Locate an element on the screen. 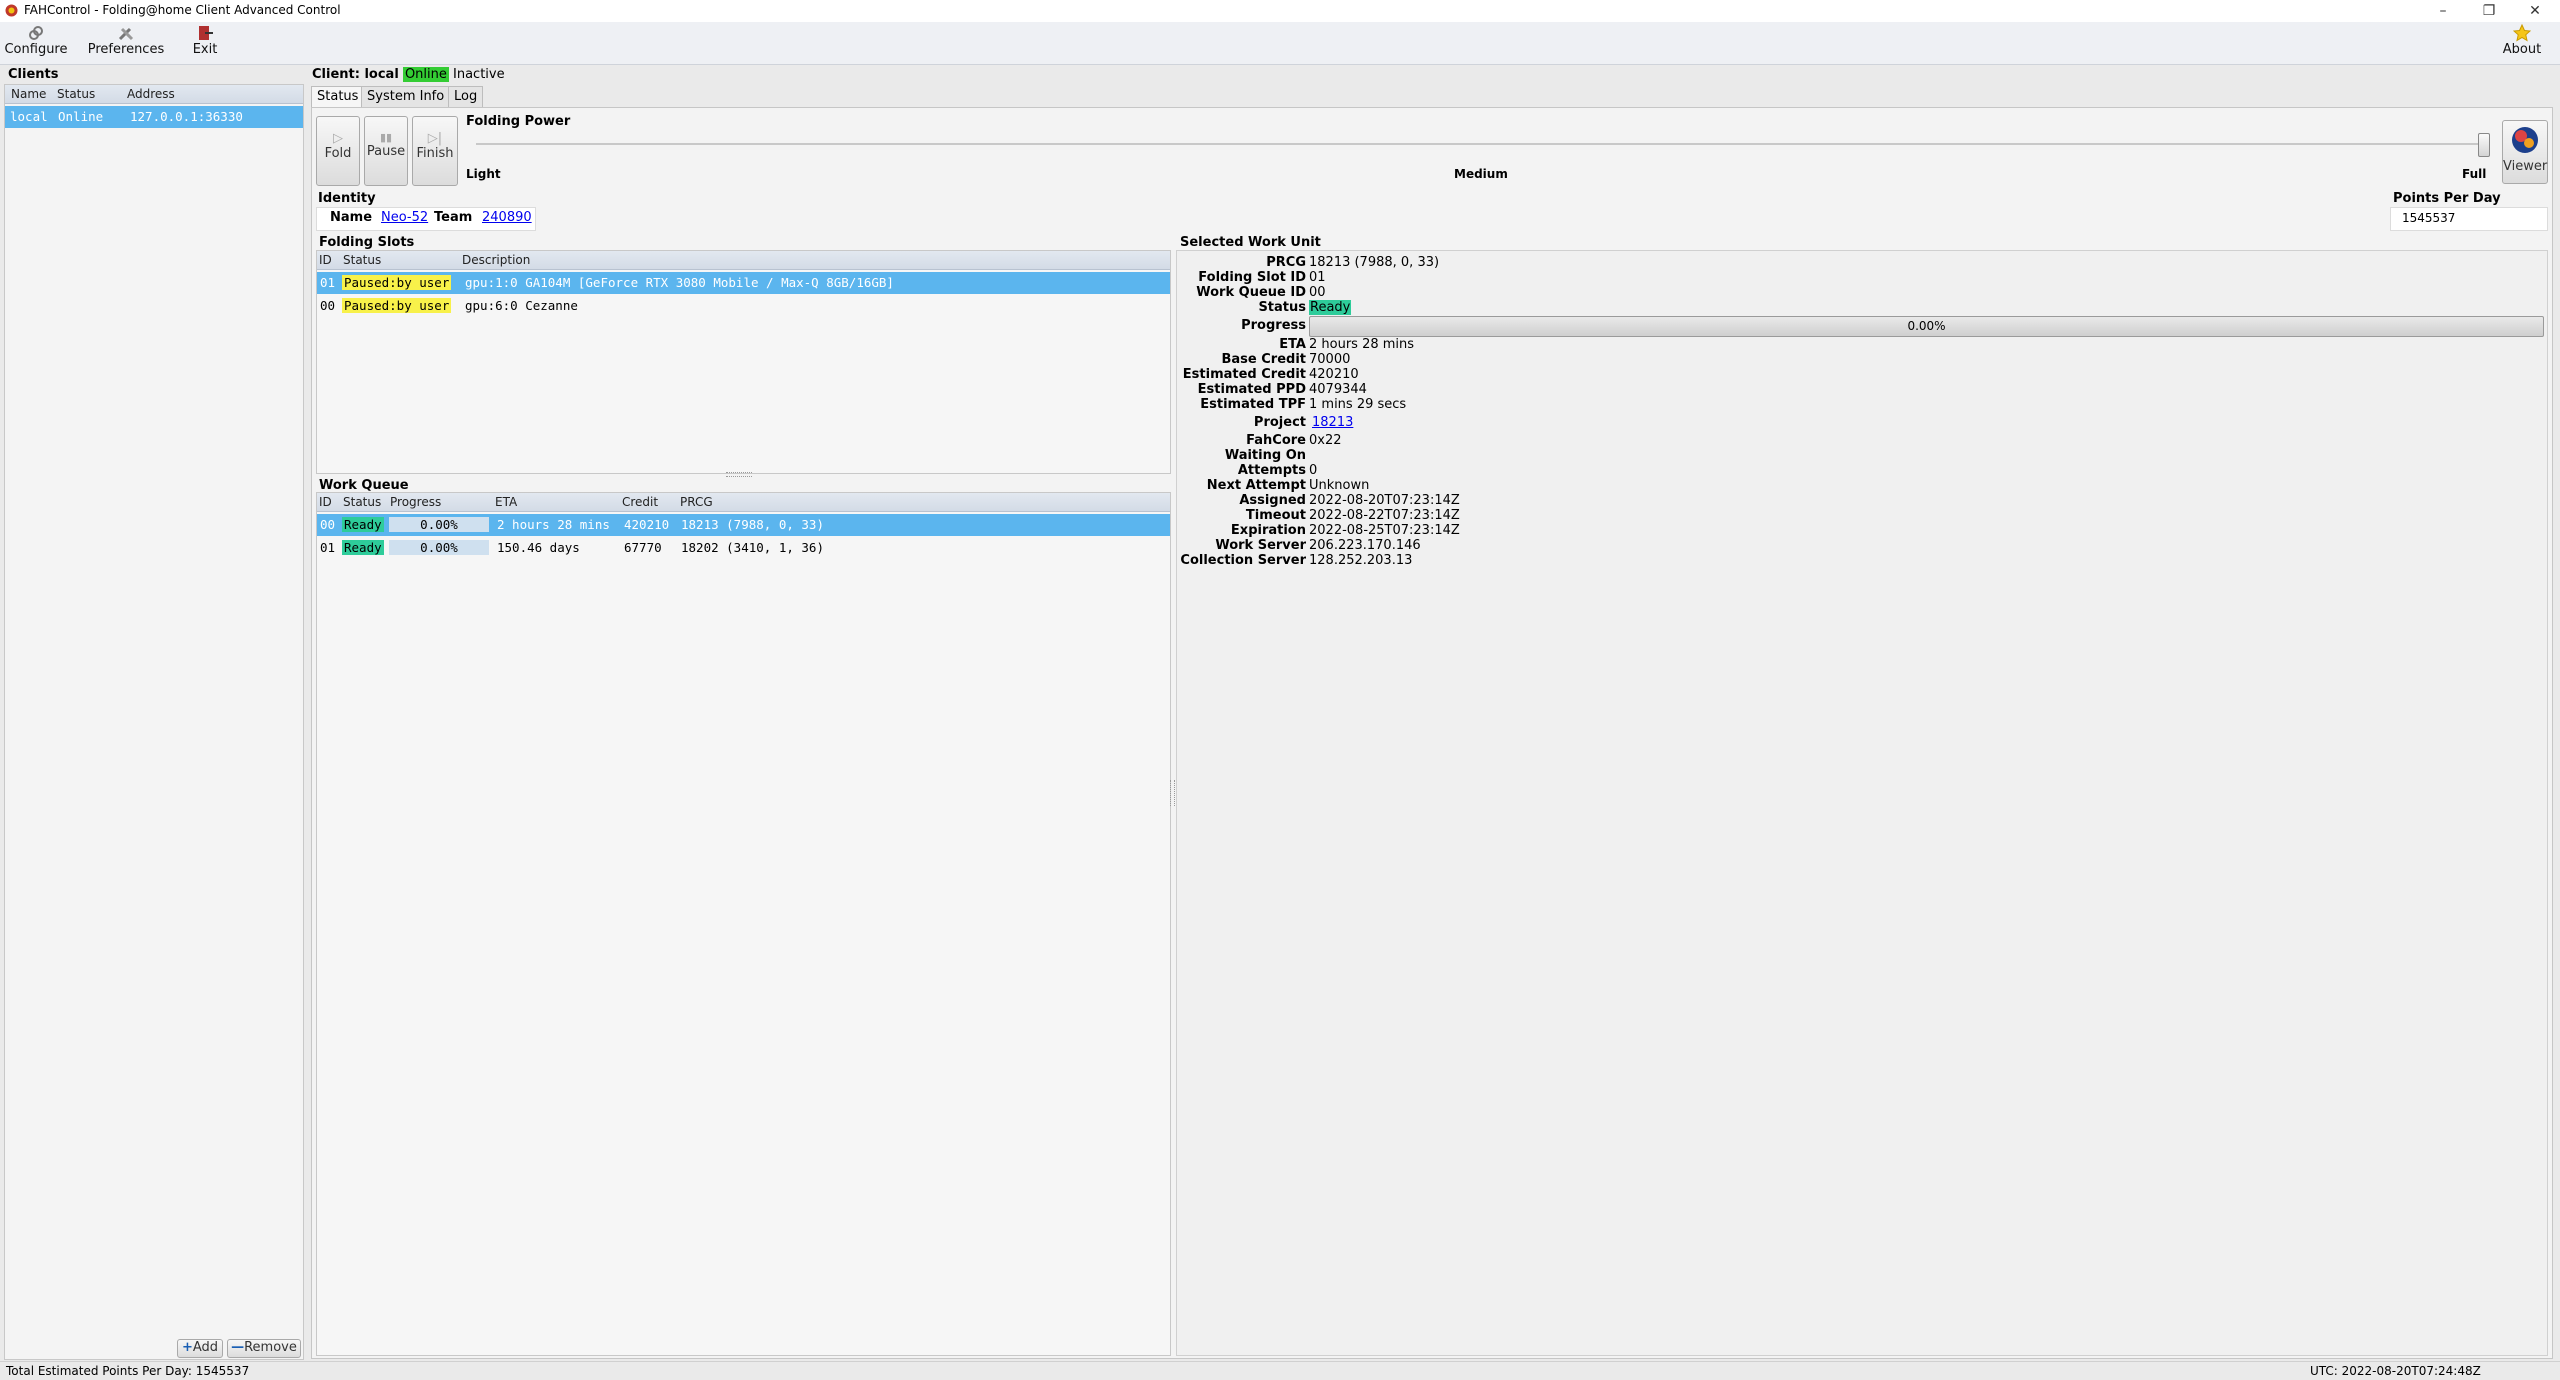 This screenshot has height=1380, width=2560. identity-team-label: Team is located at coordinates (453, 217).